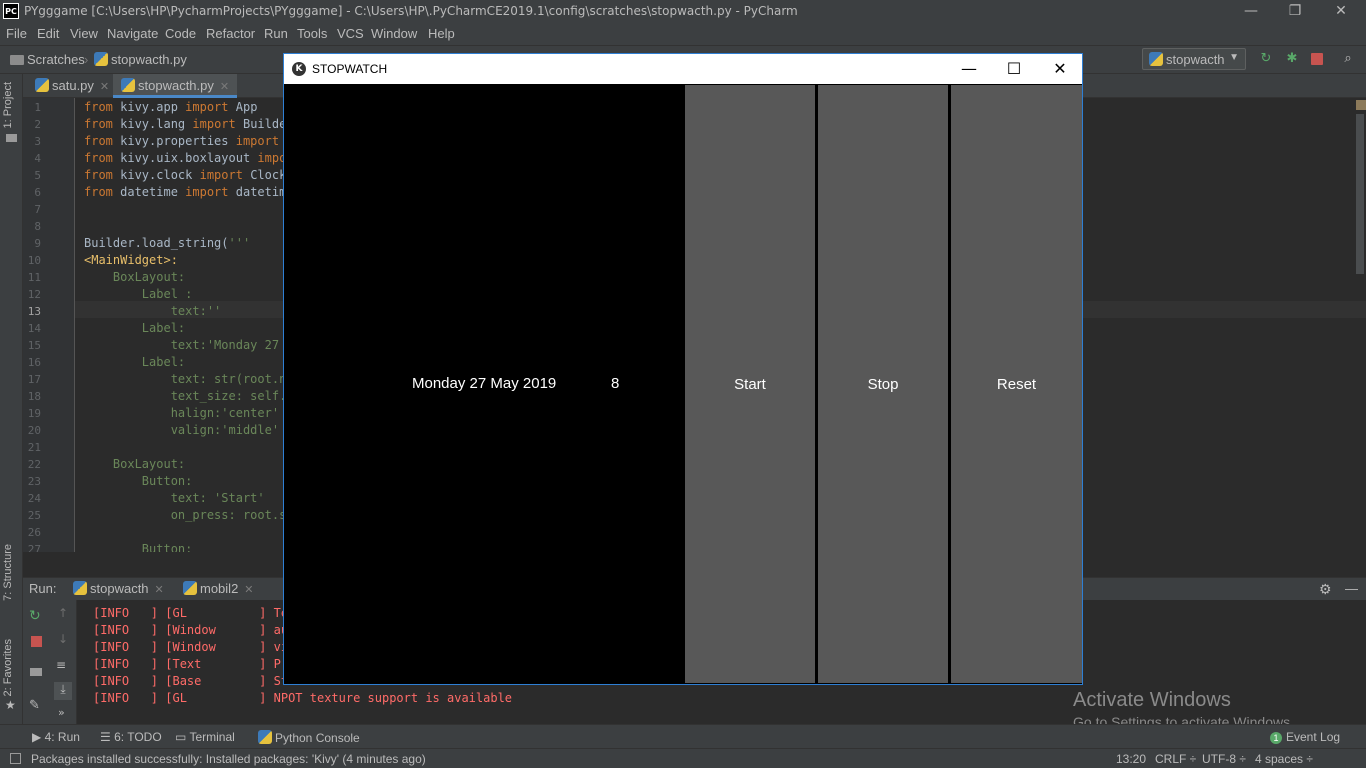 The height and width of the screenshot is (768, 1366). Describe the element at coordinates (63, 613) in the screenshot. I see `arrow-up-icon: ↑` at that location.